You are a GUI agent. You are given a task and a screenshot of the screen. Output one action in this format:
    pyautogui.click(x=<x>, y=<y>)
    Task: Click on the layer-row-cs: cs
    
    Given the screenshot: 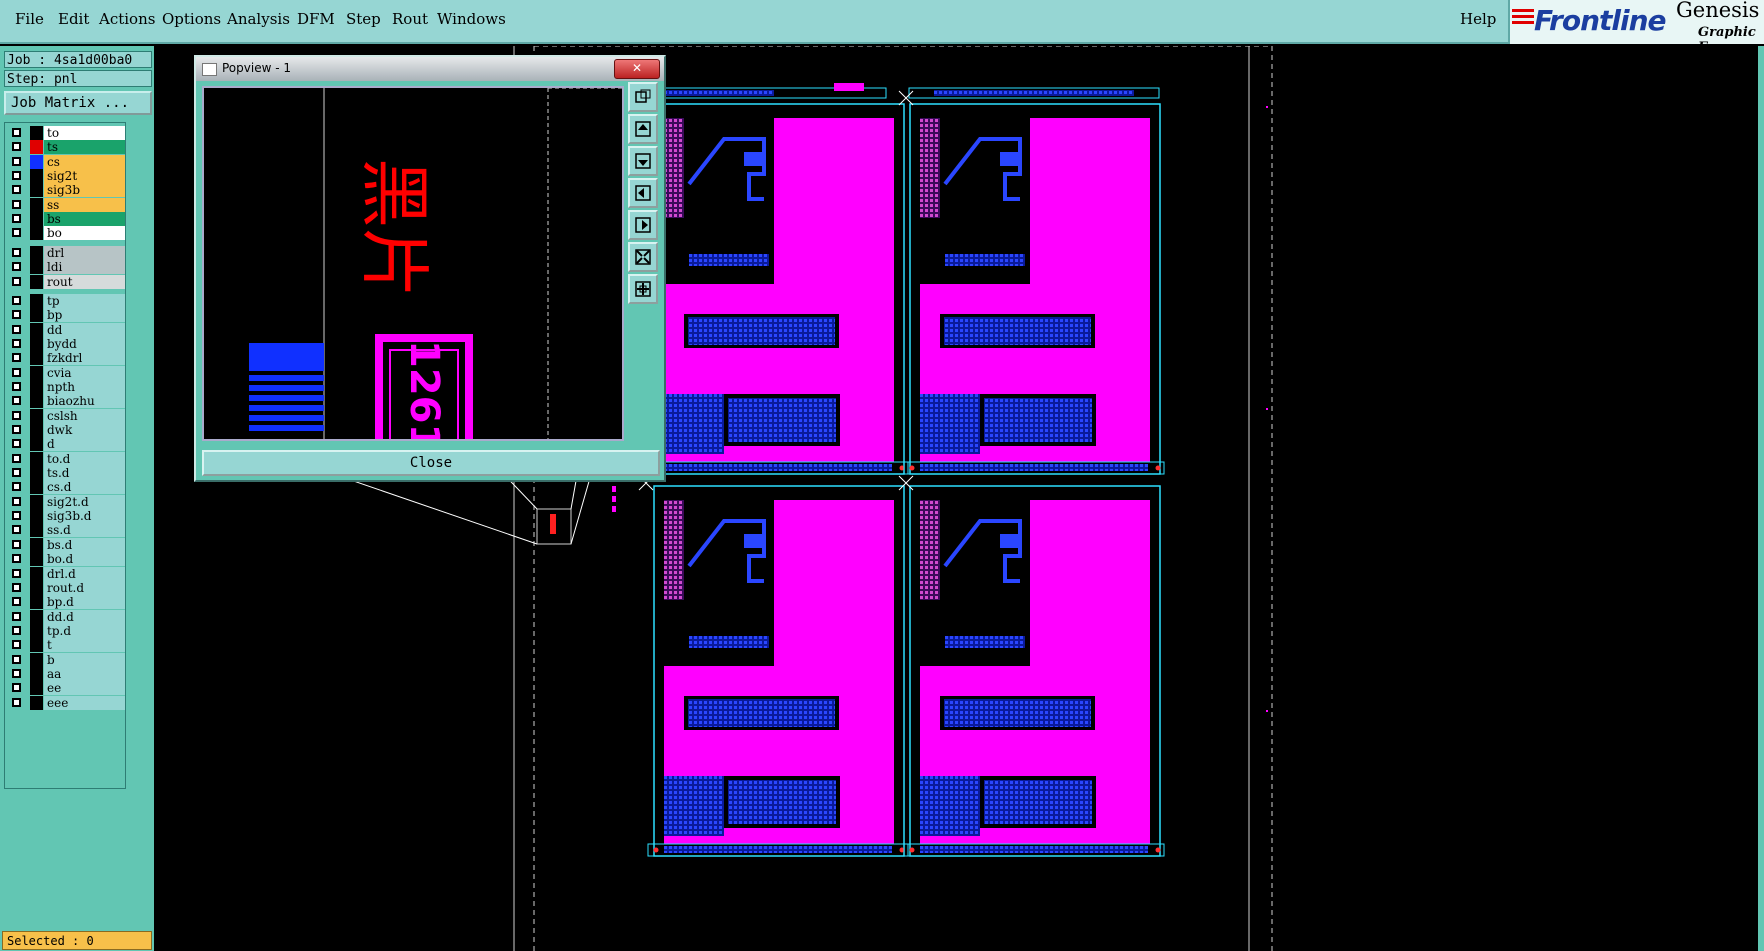 What is the action you would take?
    pyautogui.click(x=66, y=161)
    